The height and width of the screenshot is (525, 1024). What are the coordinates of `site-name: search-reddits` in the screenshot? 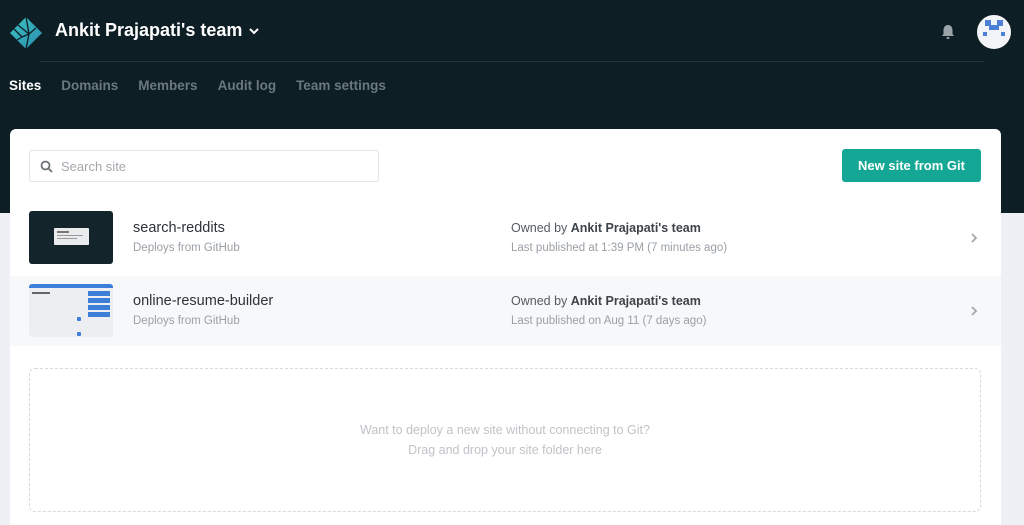 It's located at (179, 228).